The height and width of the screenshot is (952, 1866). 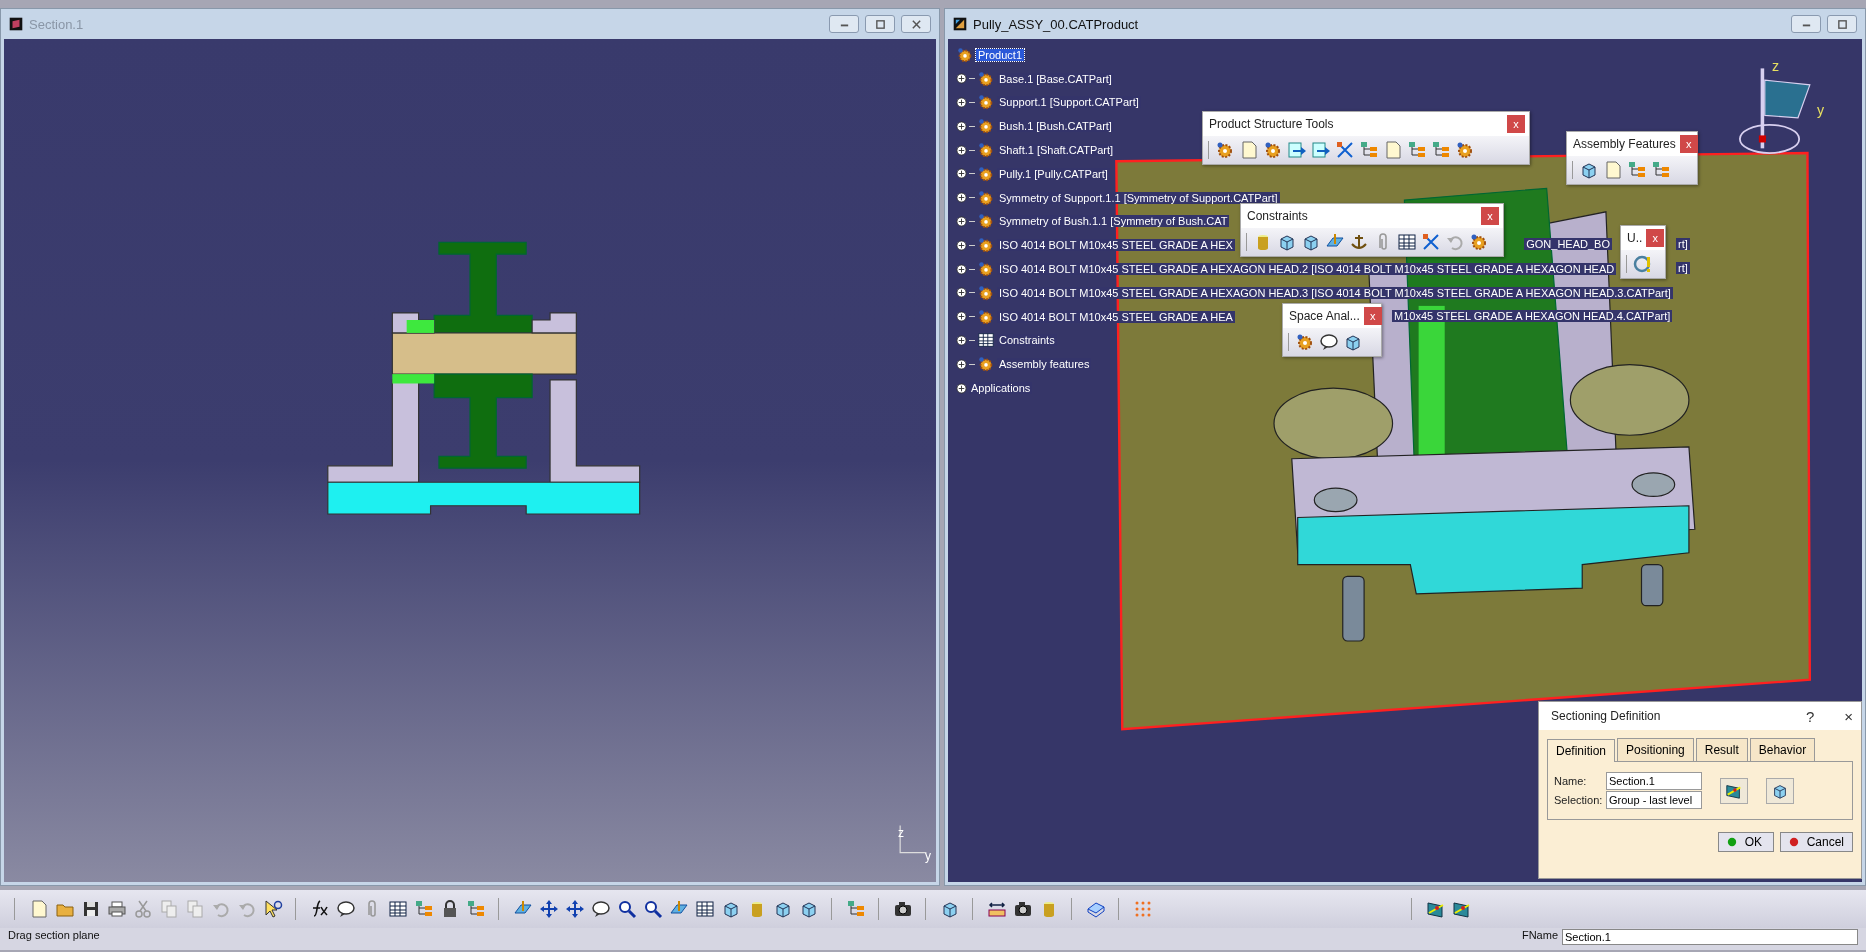 I want to click on selection-field: Group - last level, so click(x=1654, y=800).